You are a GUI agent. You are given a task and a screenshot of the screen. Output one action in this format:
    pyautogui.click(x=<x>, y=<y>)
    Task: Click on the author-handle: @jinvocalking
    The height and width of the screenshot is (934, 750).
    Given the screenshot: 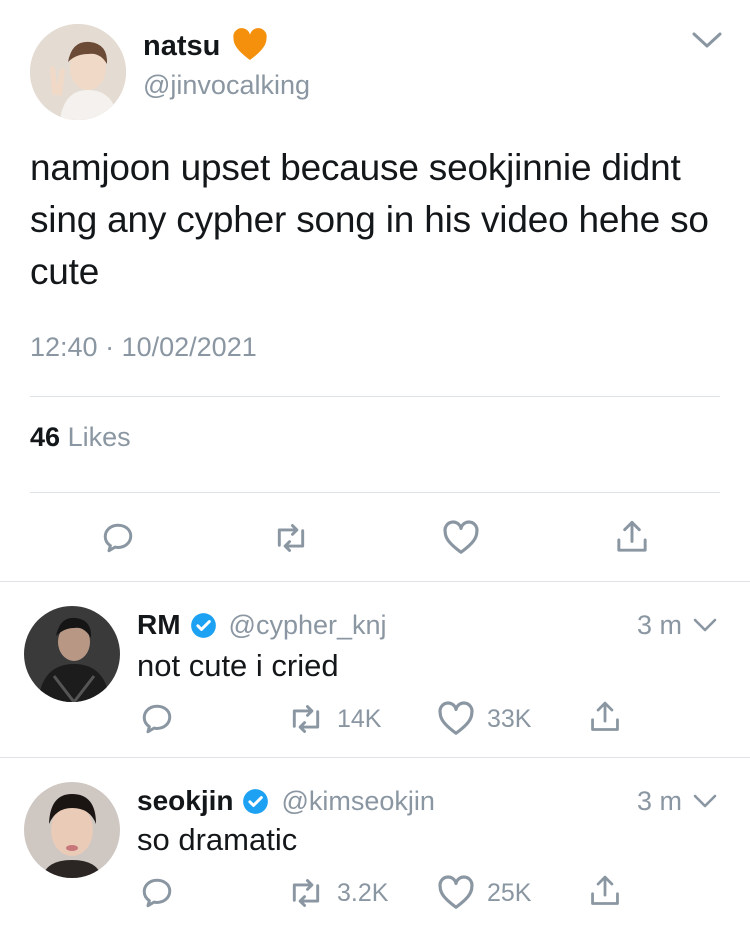 What is the action you would take?
    pyautogui.click(x=226, y=85)
    